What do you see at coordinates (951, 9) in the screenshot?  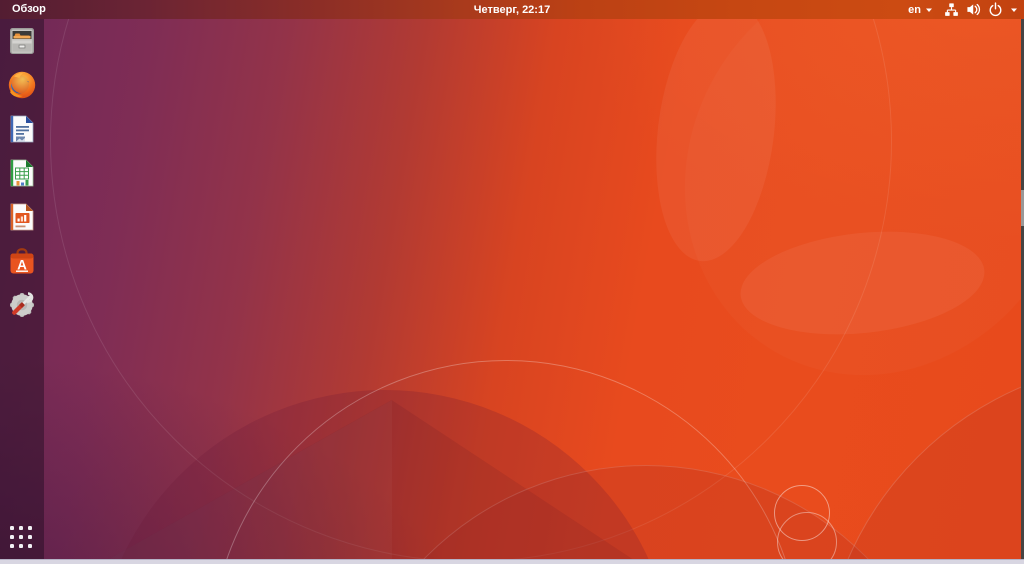 I see `network-wired-icon` at bounding box center [951, 9].